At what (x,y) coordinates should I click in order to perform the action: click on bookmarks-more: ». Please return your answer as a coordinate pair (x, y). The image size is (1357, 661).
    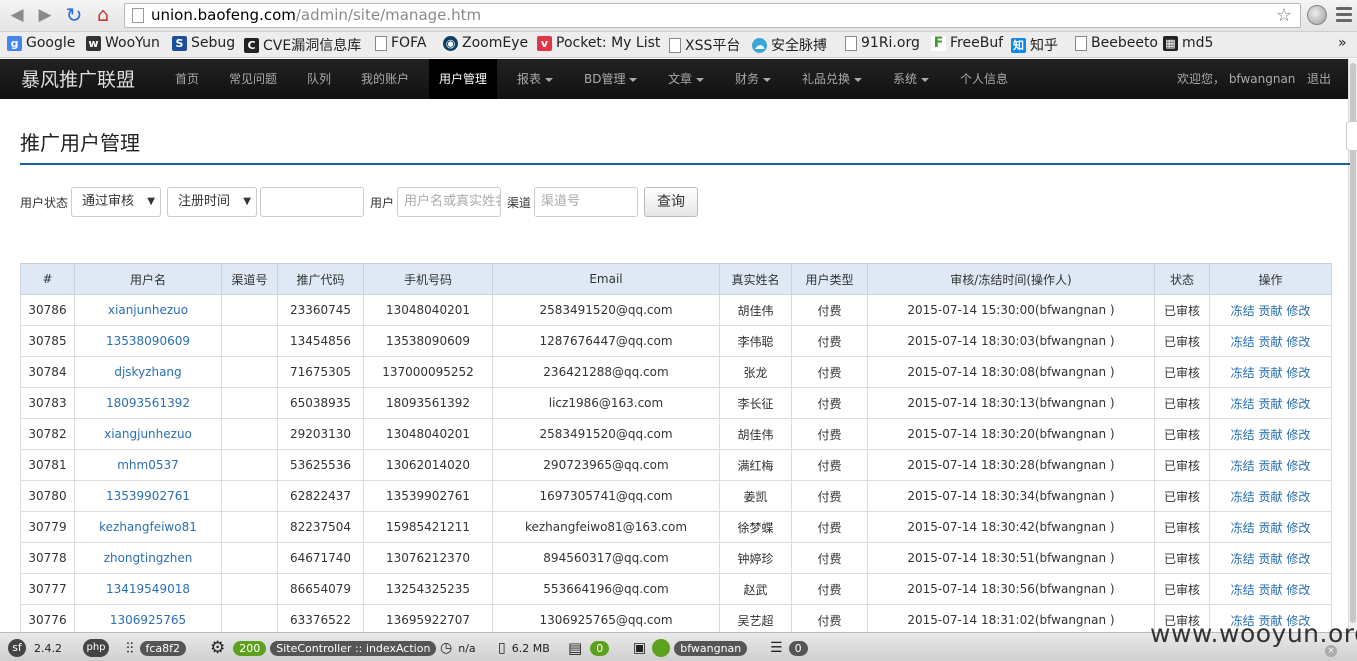
    Looking at the image, I should click on (1342, 43).